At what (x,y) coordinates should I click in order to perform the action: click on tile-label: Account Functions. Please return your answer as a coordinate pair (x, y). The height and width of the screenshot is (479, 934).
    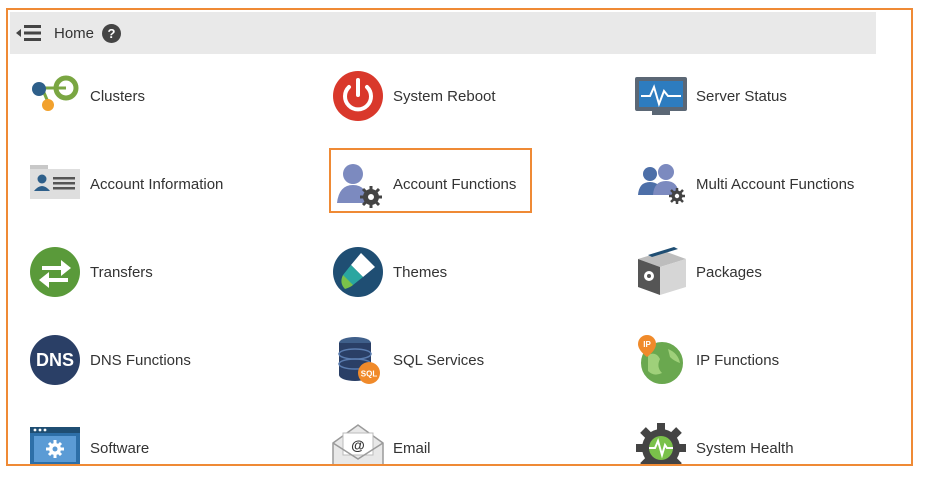
    Looking at the image, I should click on (455, 184).